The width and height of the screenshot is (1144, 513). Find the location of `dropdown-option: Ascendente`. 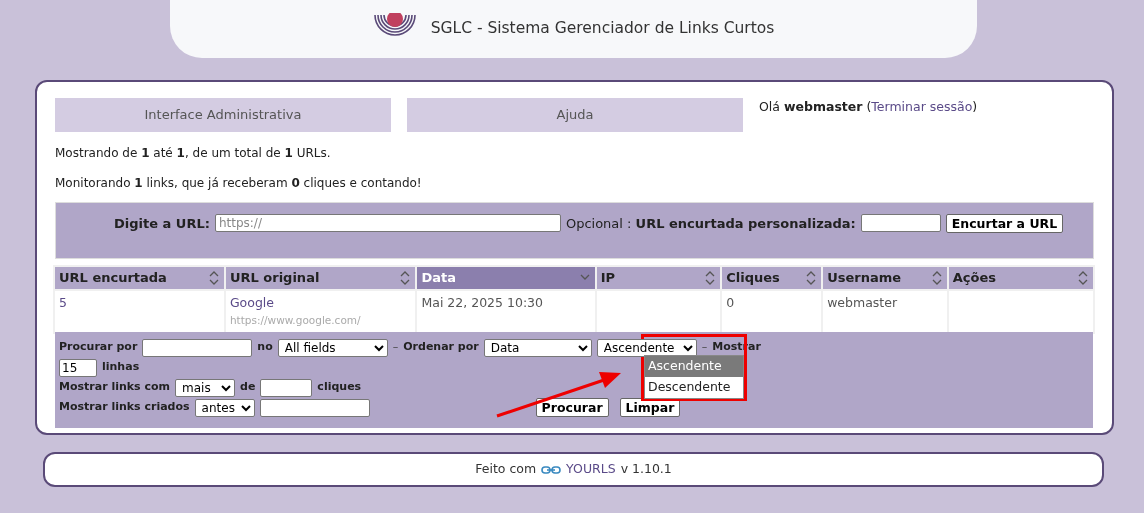

dropdown-option: Ascendente is located at coordinates (694, 366).